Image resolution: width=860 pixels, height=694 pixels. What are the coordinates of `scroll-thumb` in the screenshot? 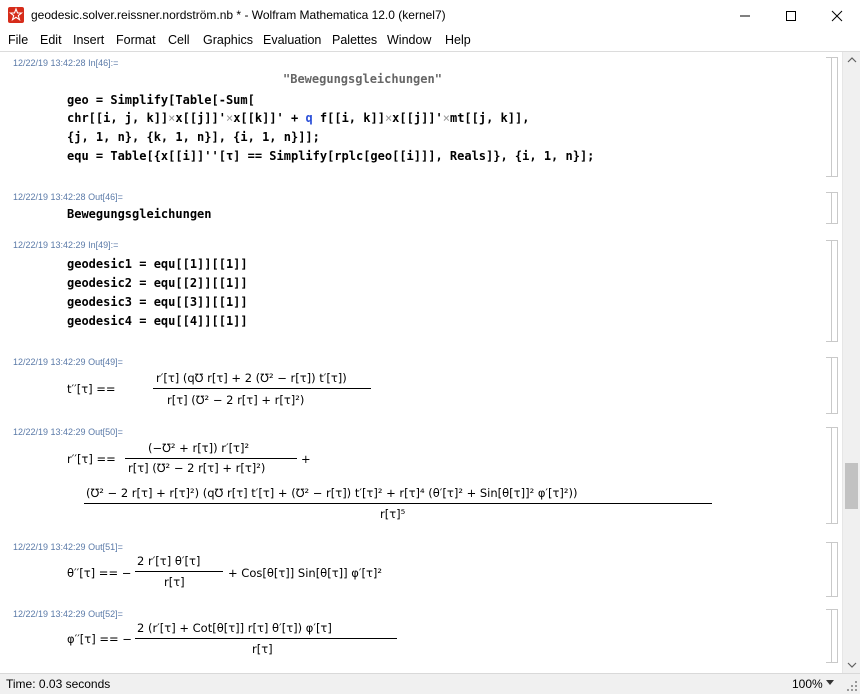 It's located at (851, 486).